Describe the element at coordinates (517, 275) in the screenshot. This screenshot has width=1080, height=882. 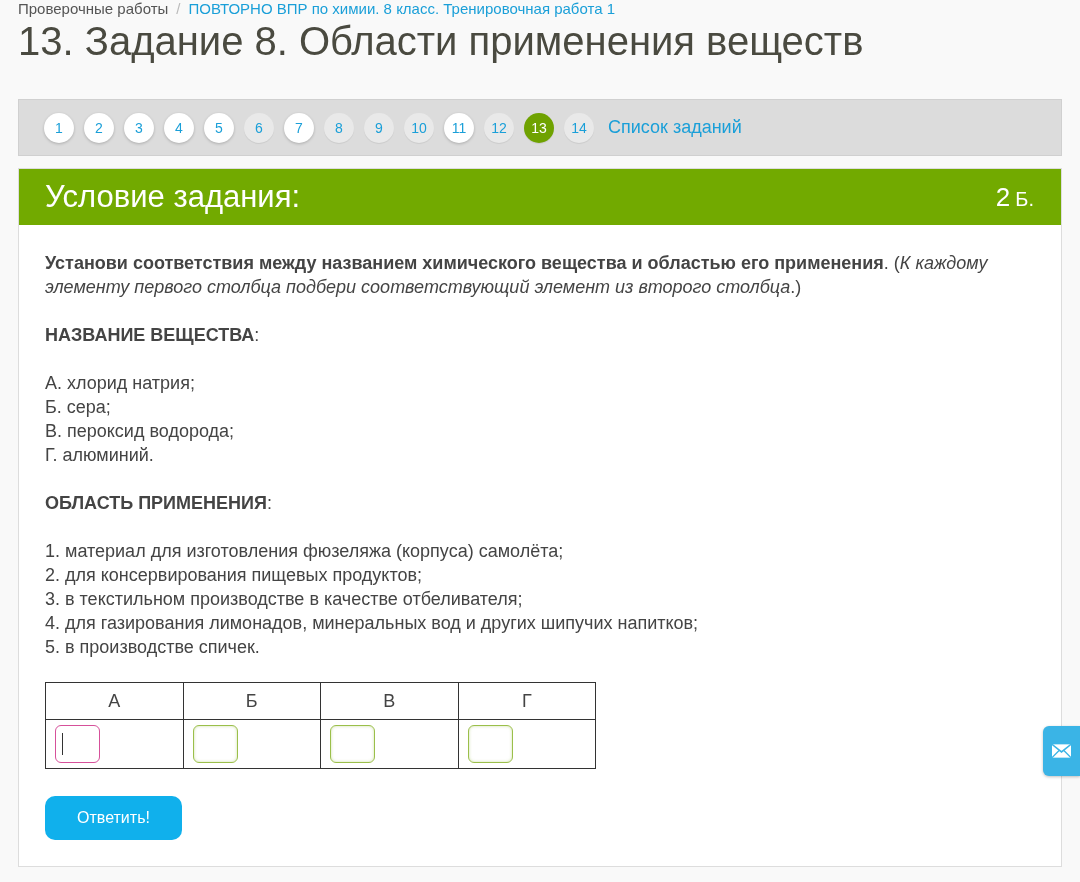
I see `task-instruction: Установи соответствия между названием химического вещества и областью его применения. (К каждому элементу первого столбца подбери соответствующий элемент из второго столбца.)` at that location.